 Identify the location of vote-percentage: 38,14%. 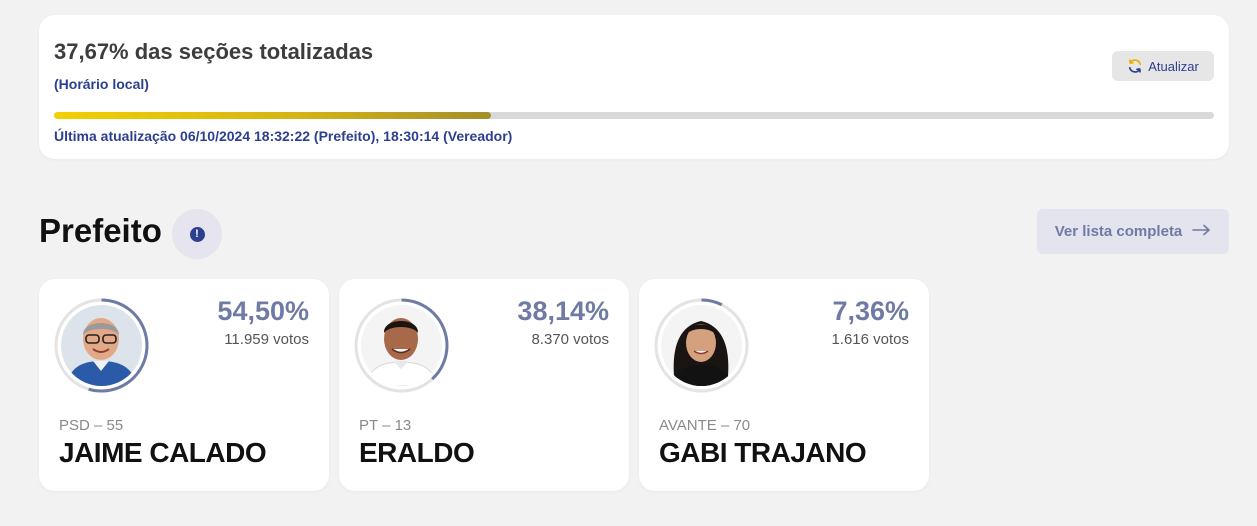
(563, 311).